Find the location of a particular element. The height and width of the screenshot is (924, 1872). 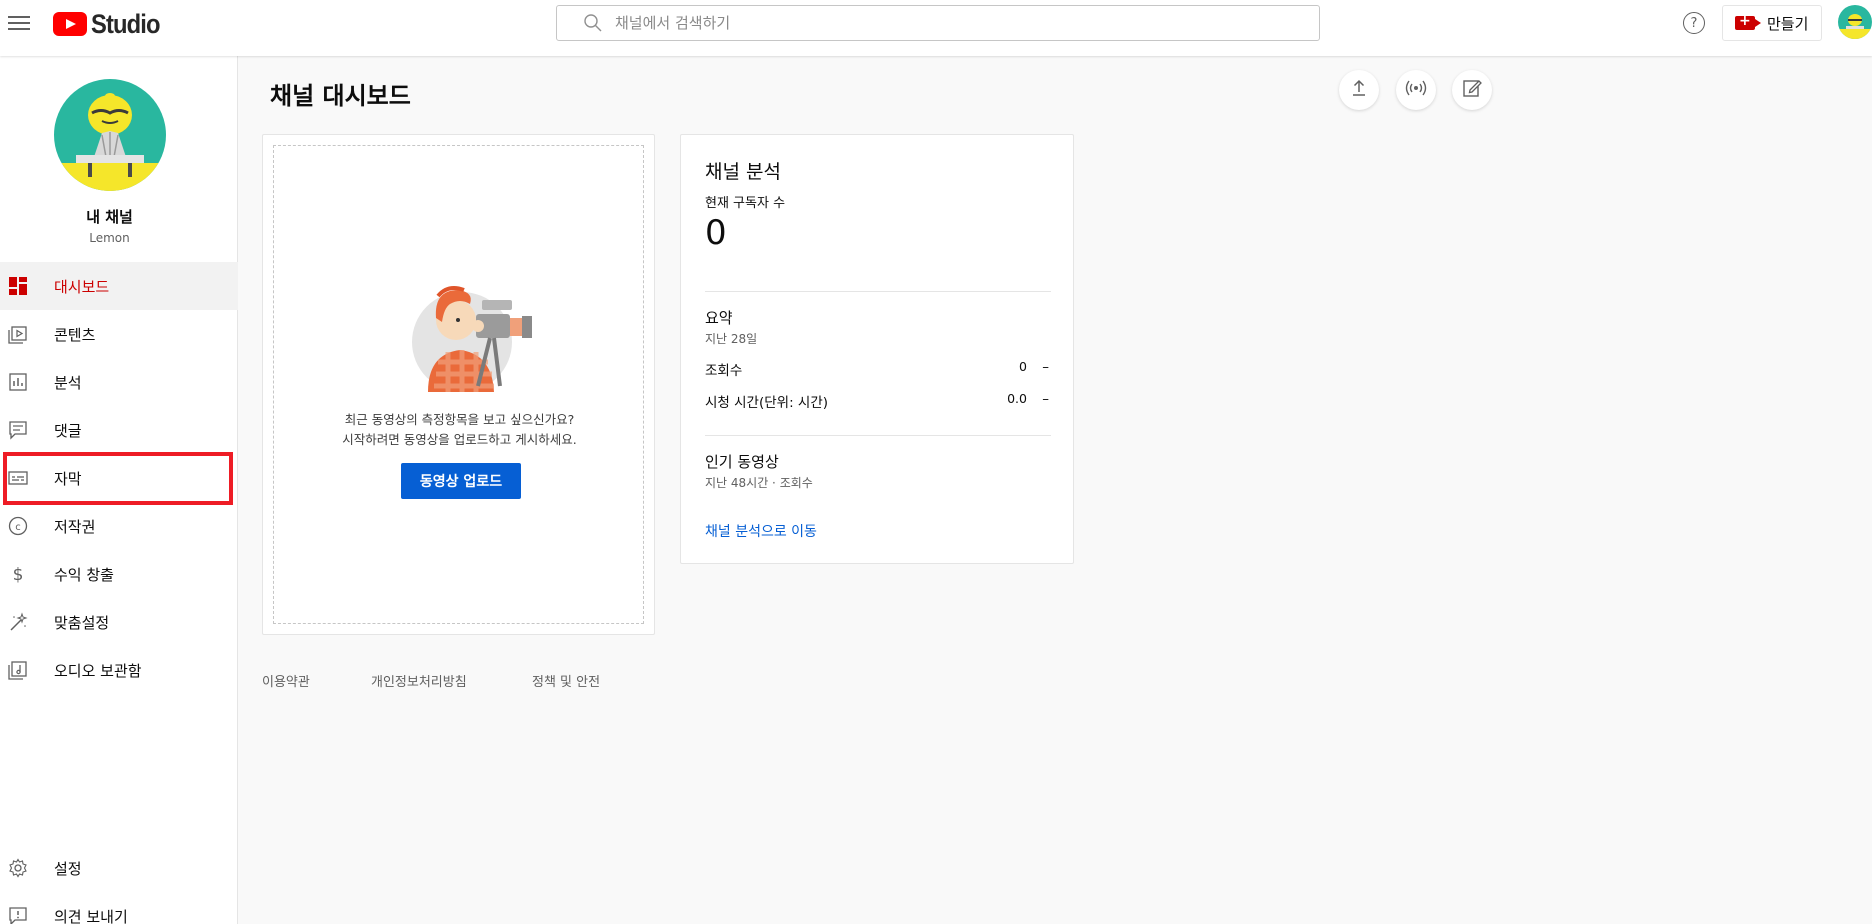

views-trend: – is located at coordinates (1045, 367).